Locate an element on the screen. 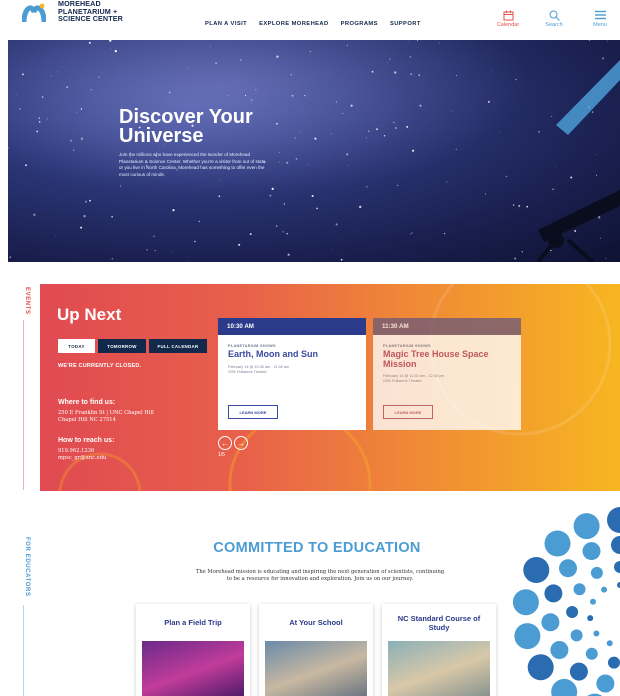 Image resolution: width=620 pixels, height=696 pixels. search-icon is located at coordinates (554, 15).